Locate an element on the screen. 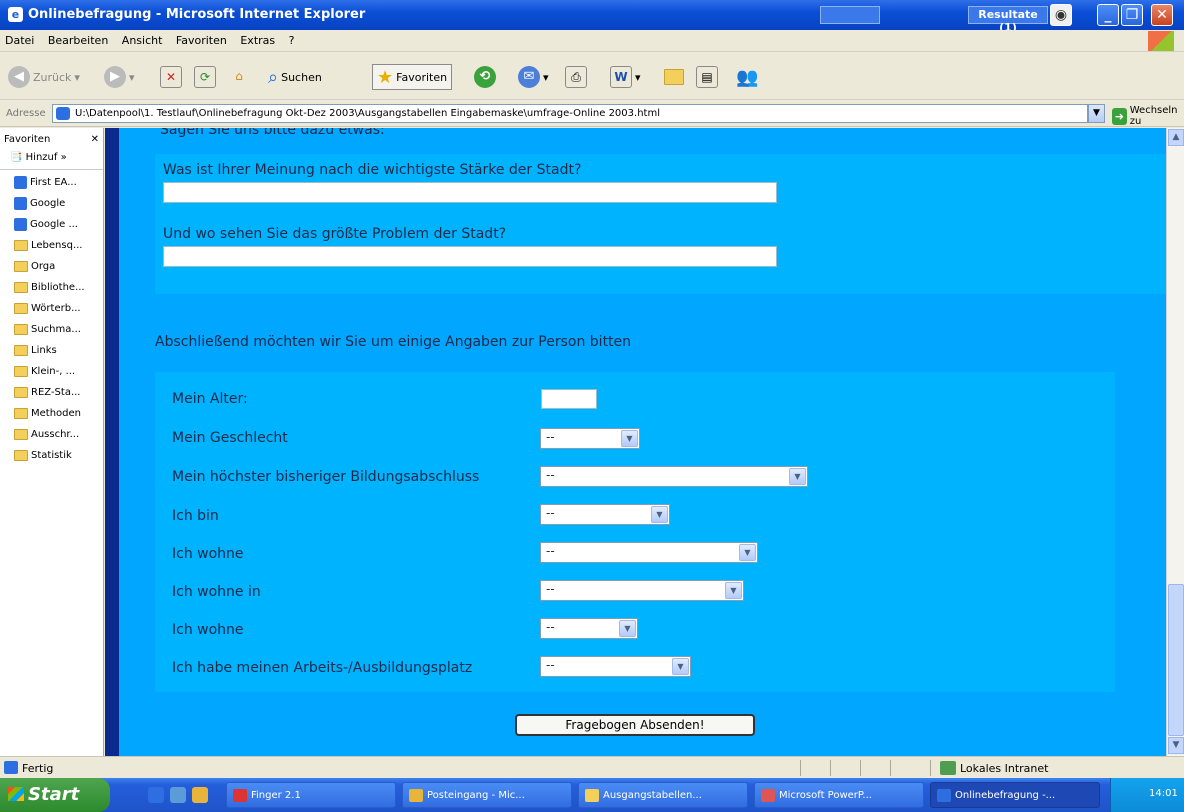 The image size is (1184, 812). history-button: ⟲ is located at coordinates (485, 77).